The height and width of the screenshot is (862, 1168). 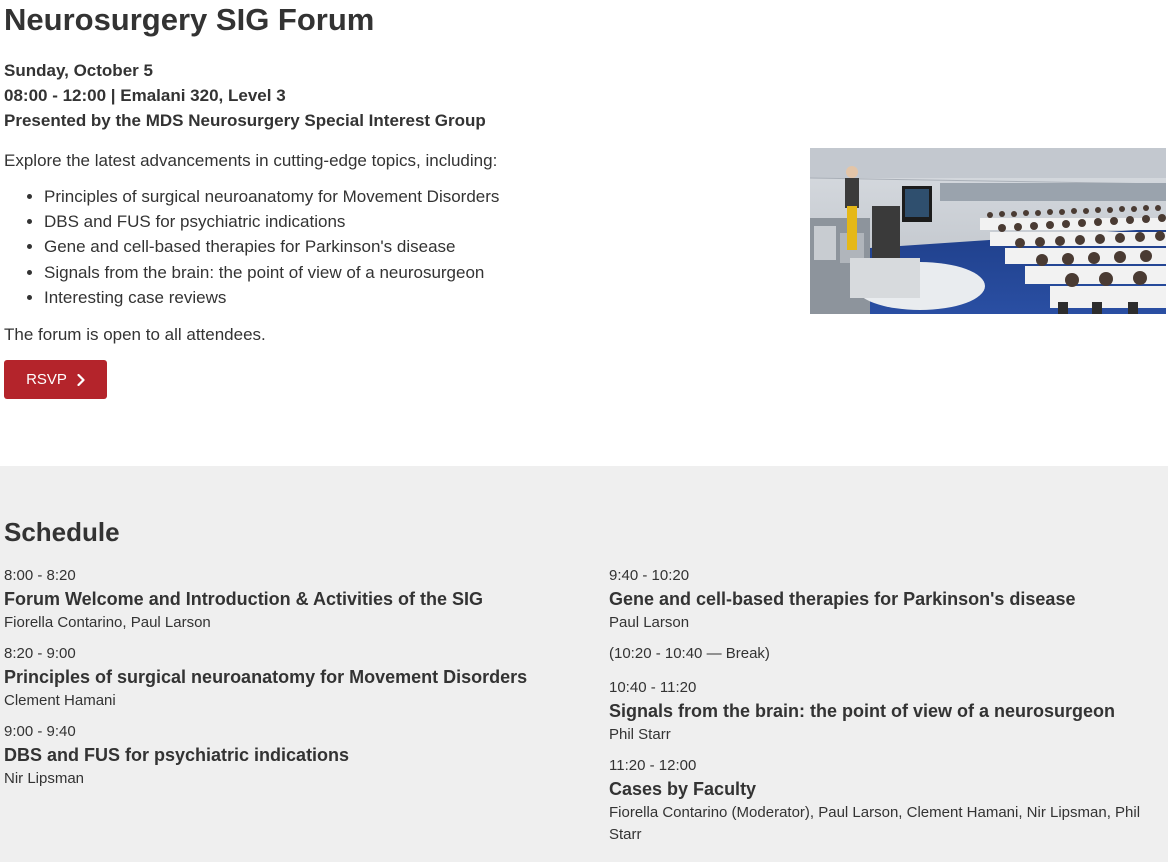 I want to click on list-item: DBS and FUS for psychiatric indications, so click(x=271, y=221).